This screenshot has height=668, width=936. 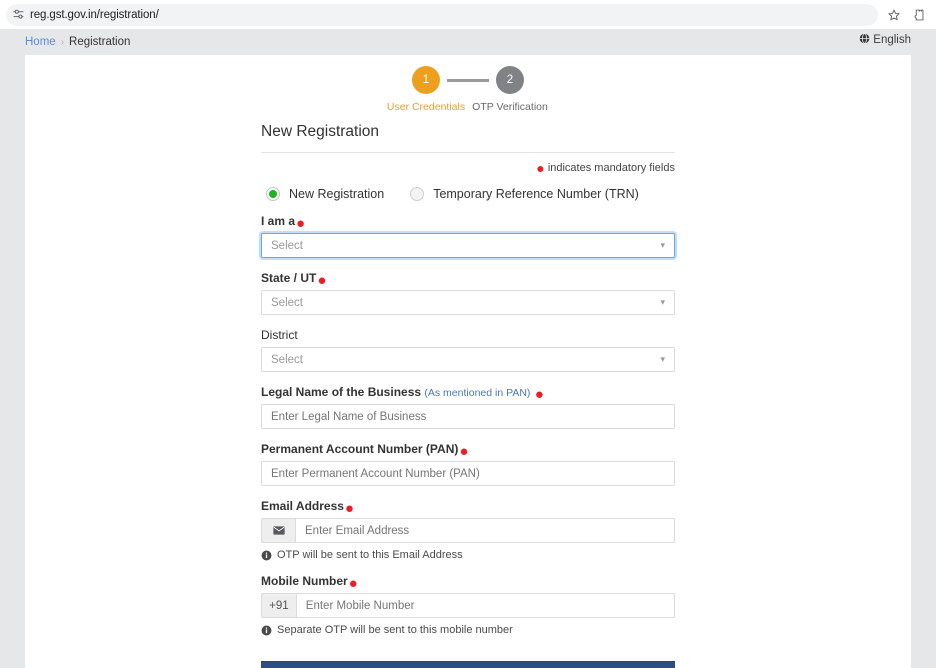 I want to click on field-district: District Select ▾, so click(x=468, y=350).